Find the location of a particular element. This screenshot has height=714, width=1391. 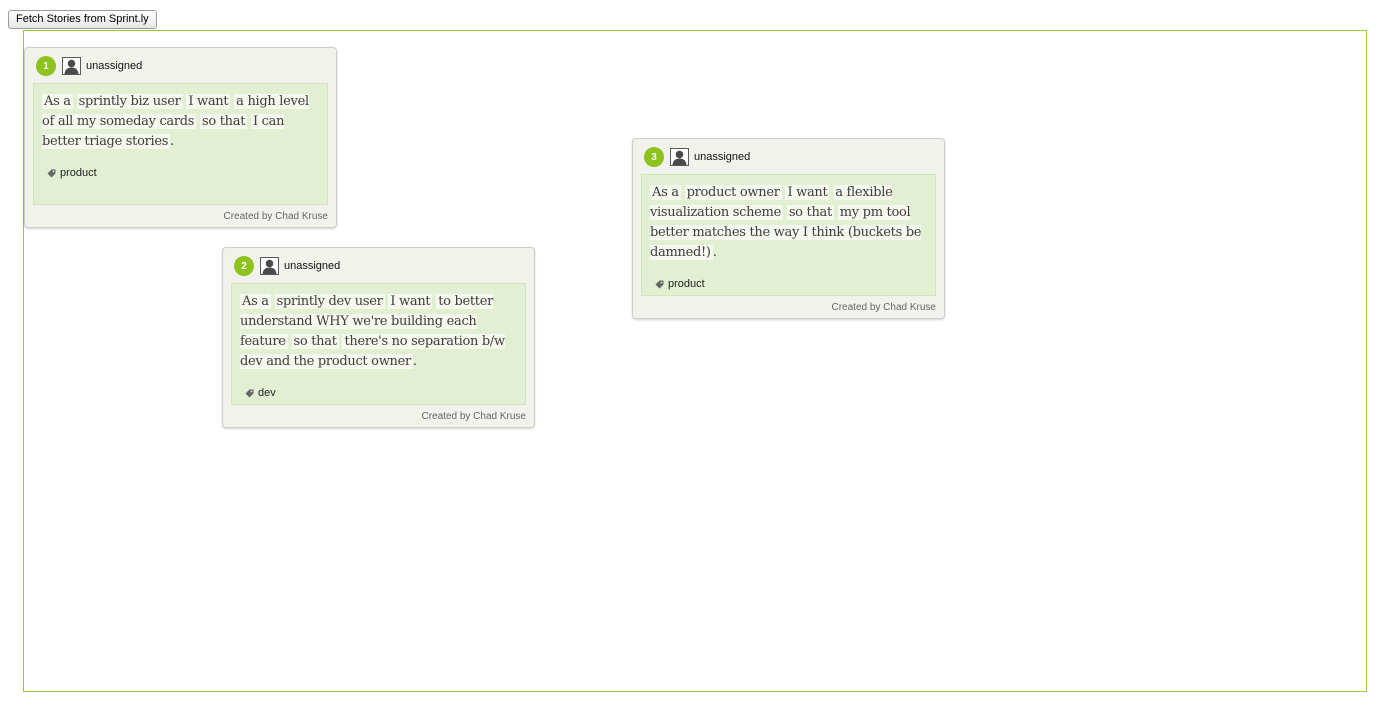

fetch-stories-button: Fetch Stories from Sprint.ly is located at coordinates (82, 19).